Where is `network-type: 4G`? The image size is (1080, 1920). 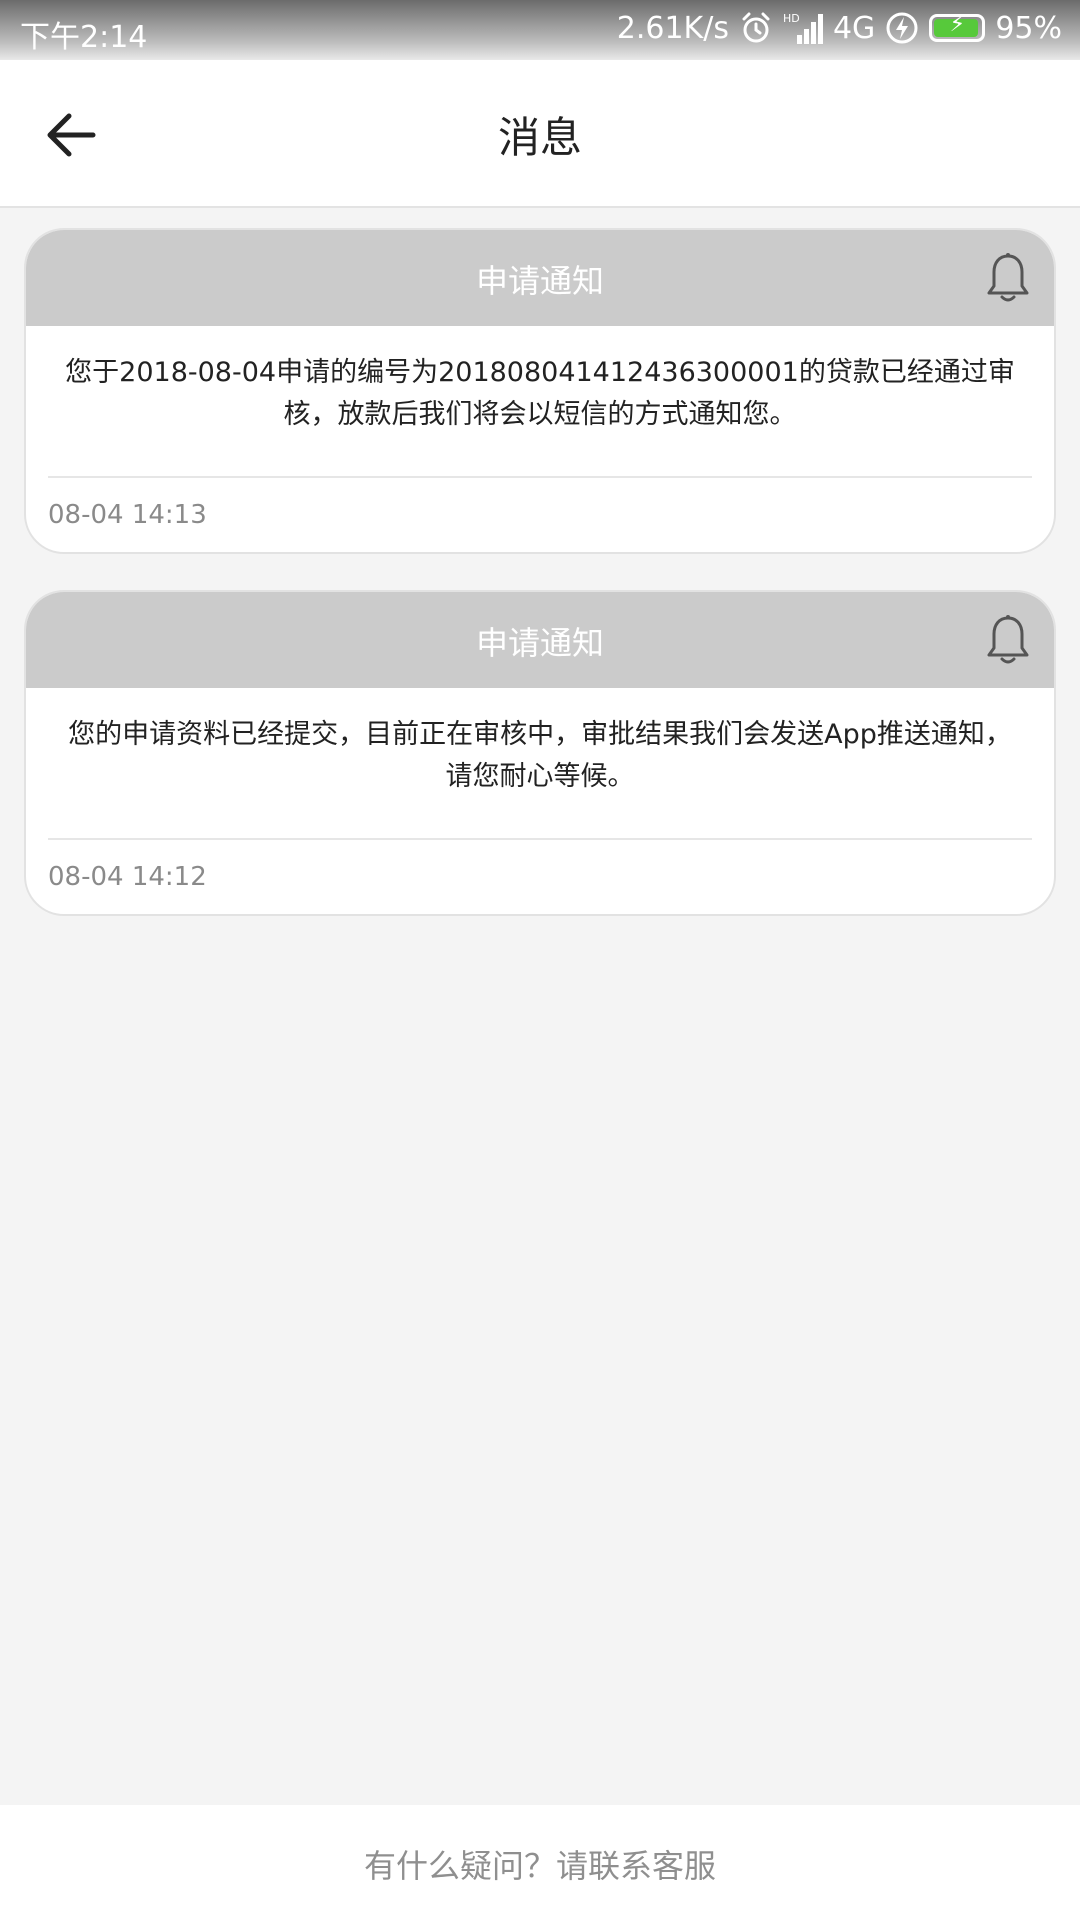 network-type: 4G is located at coordinates (854, 28).